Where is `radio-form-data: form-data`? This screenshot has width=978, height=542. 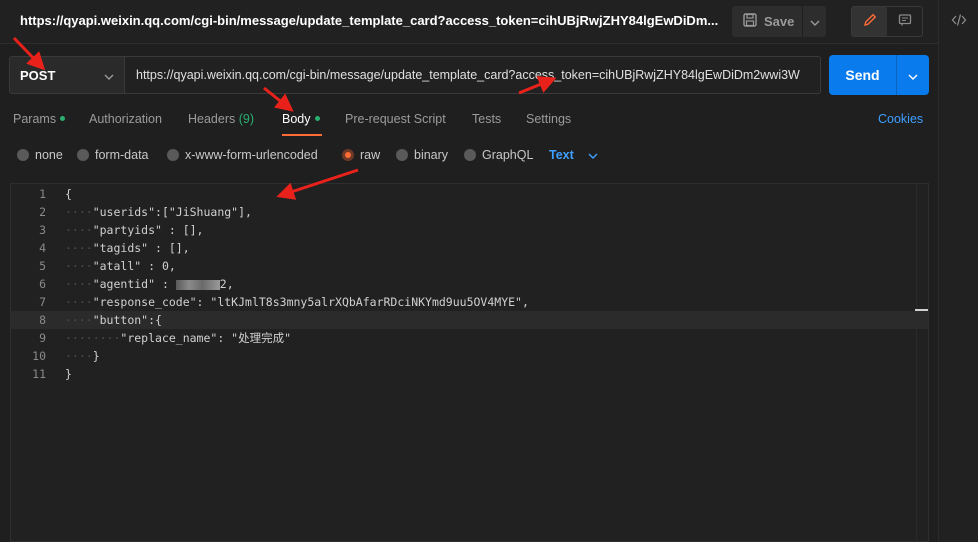 radio-form-data: form-data is located at coordinates (113, 155).